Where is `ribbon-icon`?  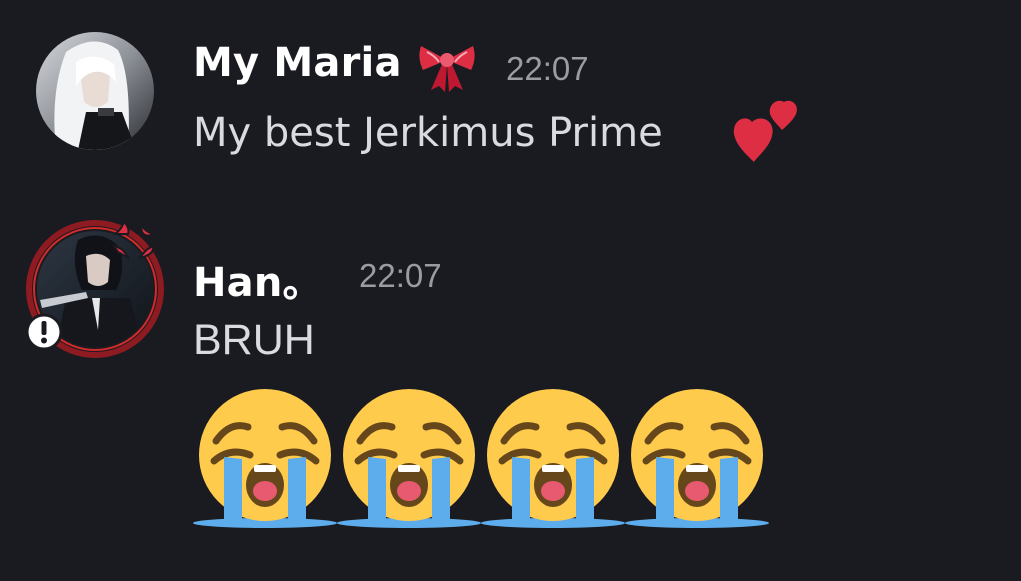 ribbon-icon is located at coordinates (447, 68).